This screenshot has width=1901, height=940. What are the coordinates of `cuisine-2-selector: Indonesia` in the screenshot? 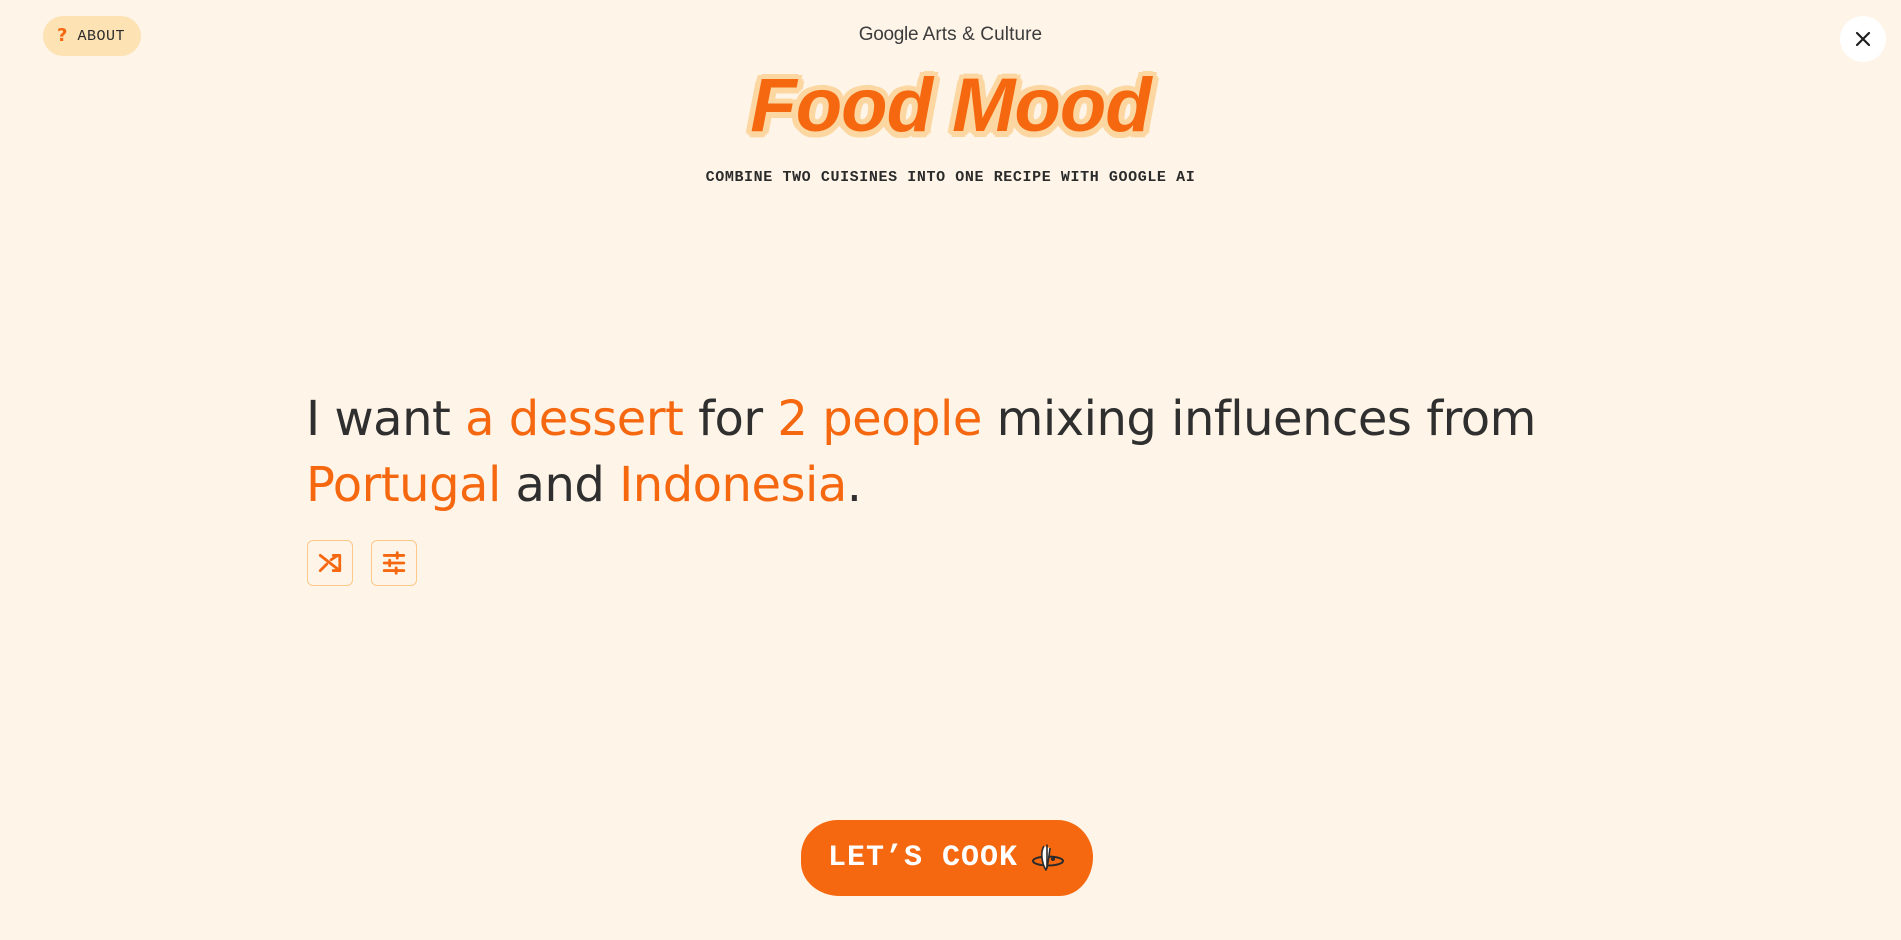 It's located at (733, 485).